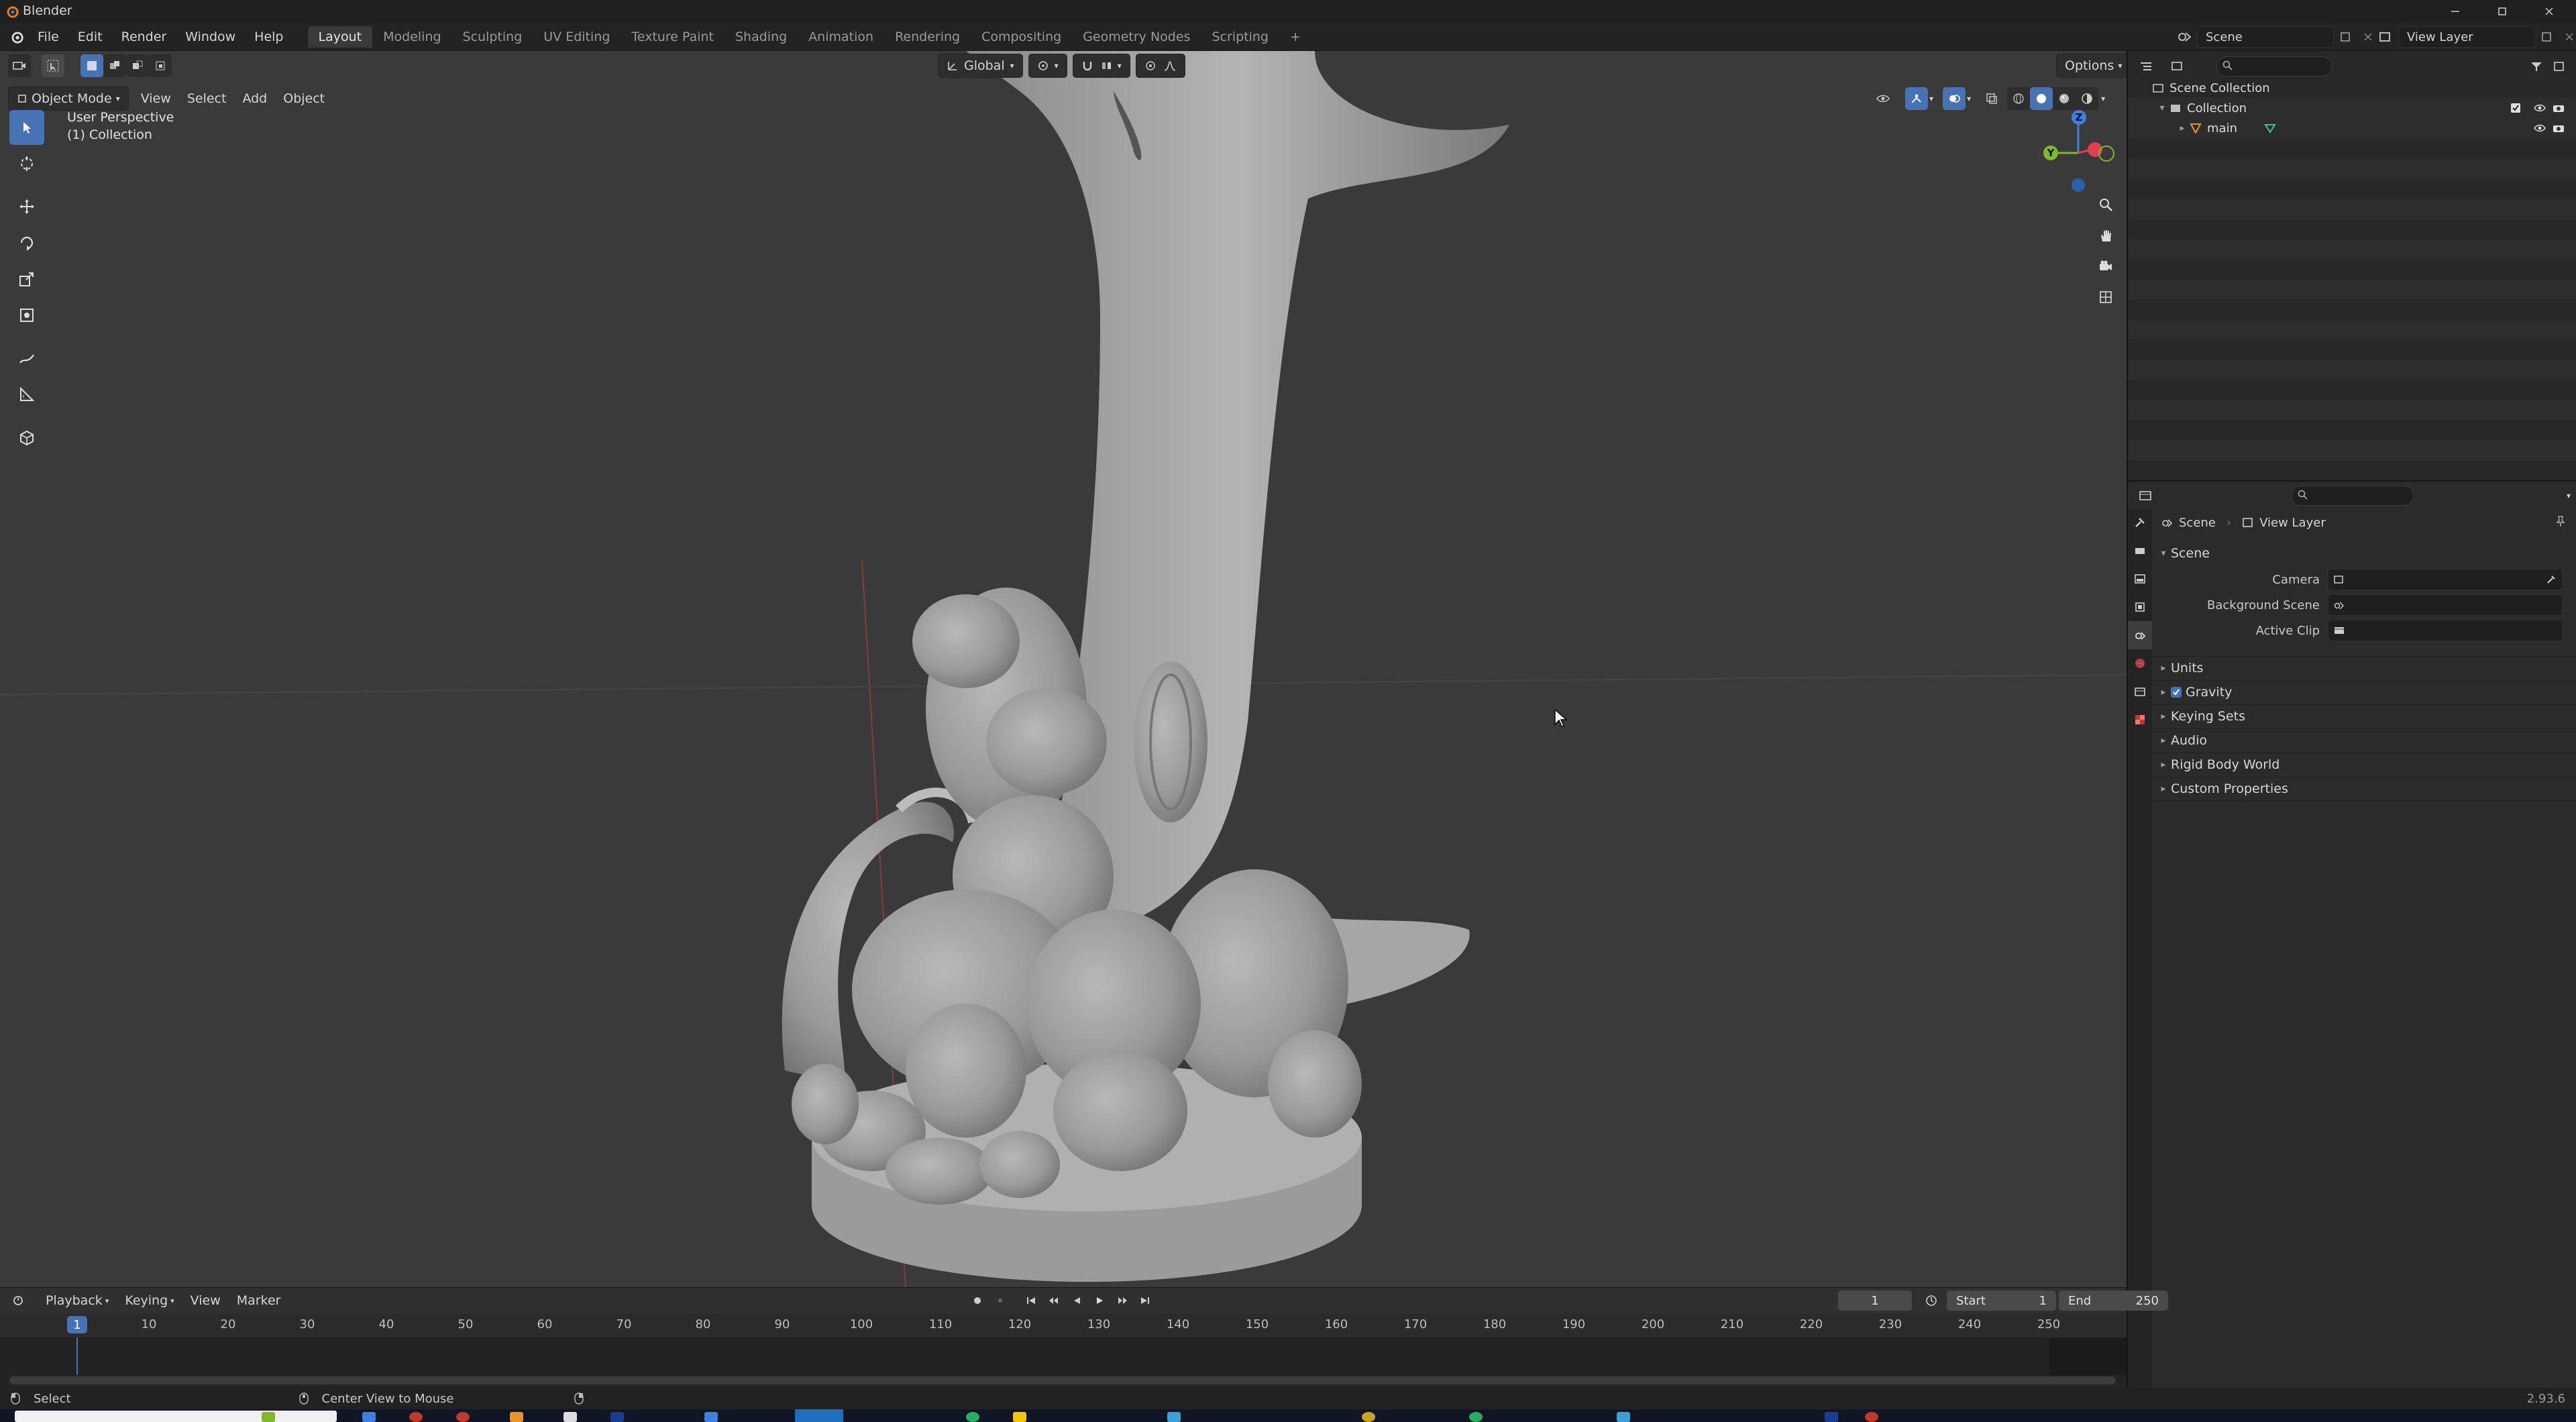 The height and width of the screenshot is (1422, 2576). I want to click on gizmo-neg-z-axis, so click(2078, 185).